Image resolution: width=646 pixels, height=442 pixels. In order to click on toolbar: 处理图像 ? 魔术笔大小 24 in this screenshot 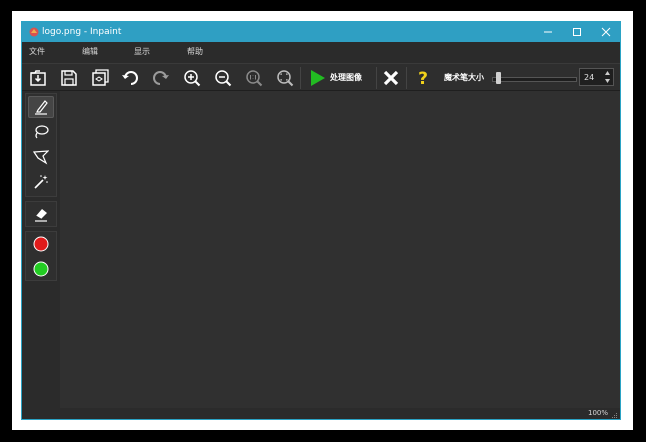, I will do `click(321, 77)`.